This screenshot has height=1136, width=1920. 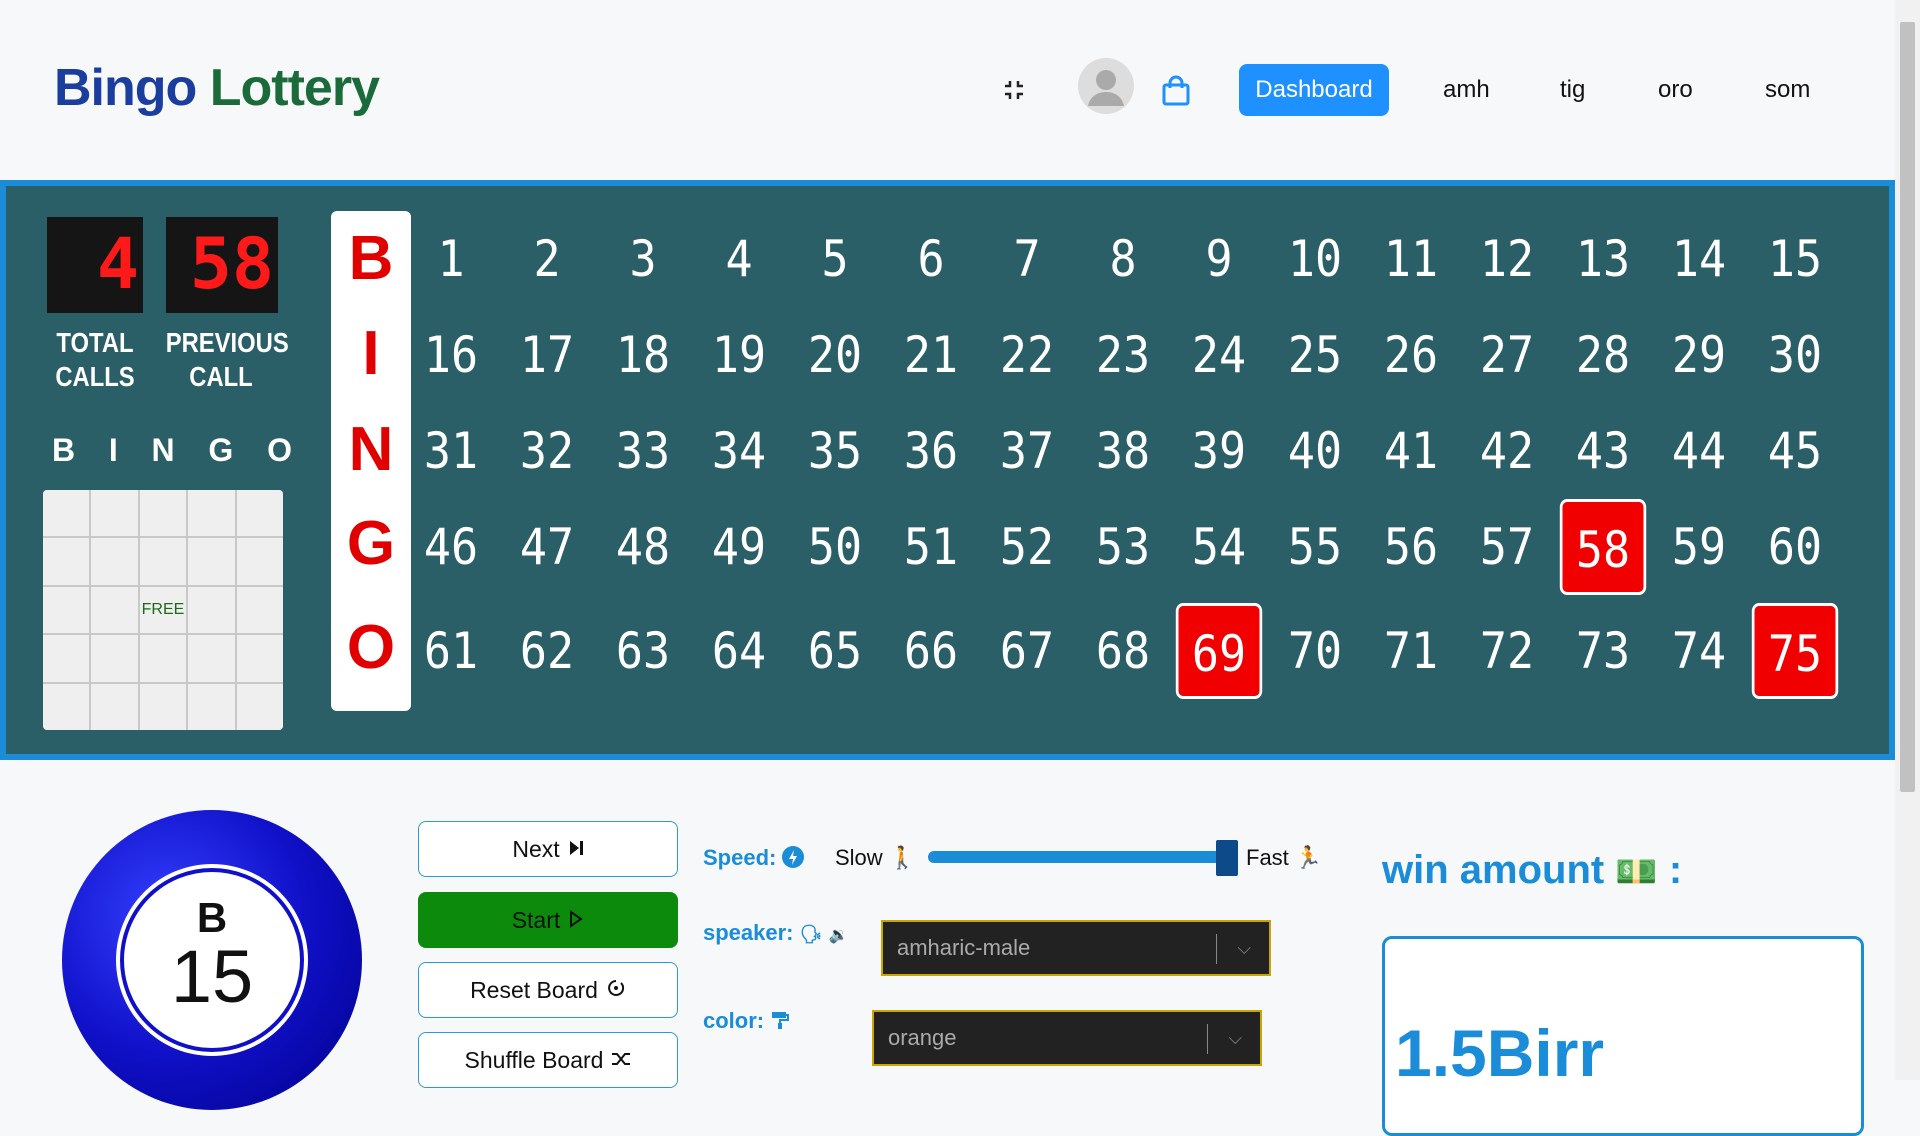 I want to click on board-number-28: 28, so click(x=1603, y=355).